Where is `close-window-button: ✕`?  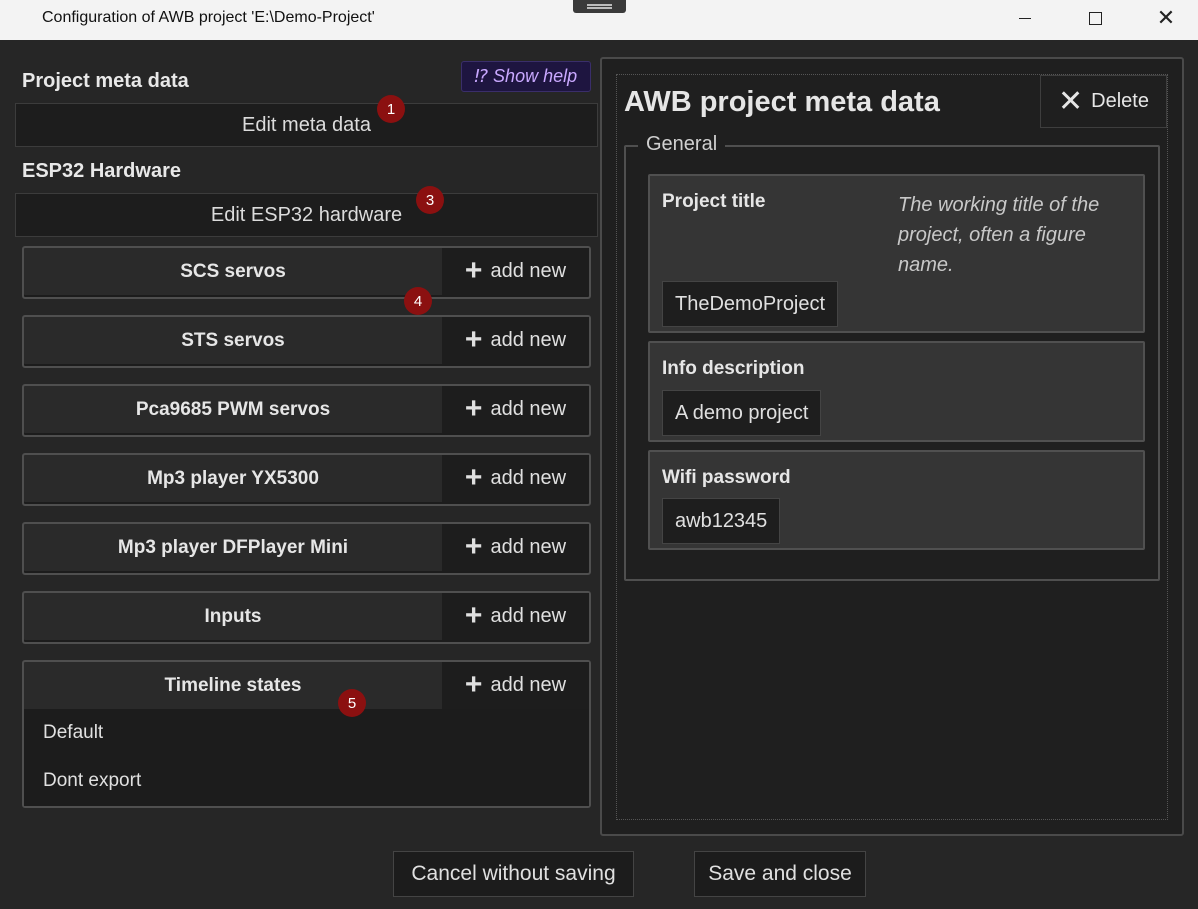
close-window-button: ✕ is located at coordinates (1166, 18).